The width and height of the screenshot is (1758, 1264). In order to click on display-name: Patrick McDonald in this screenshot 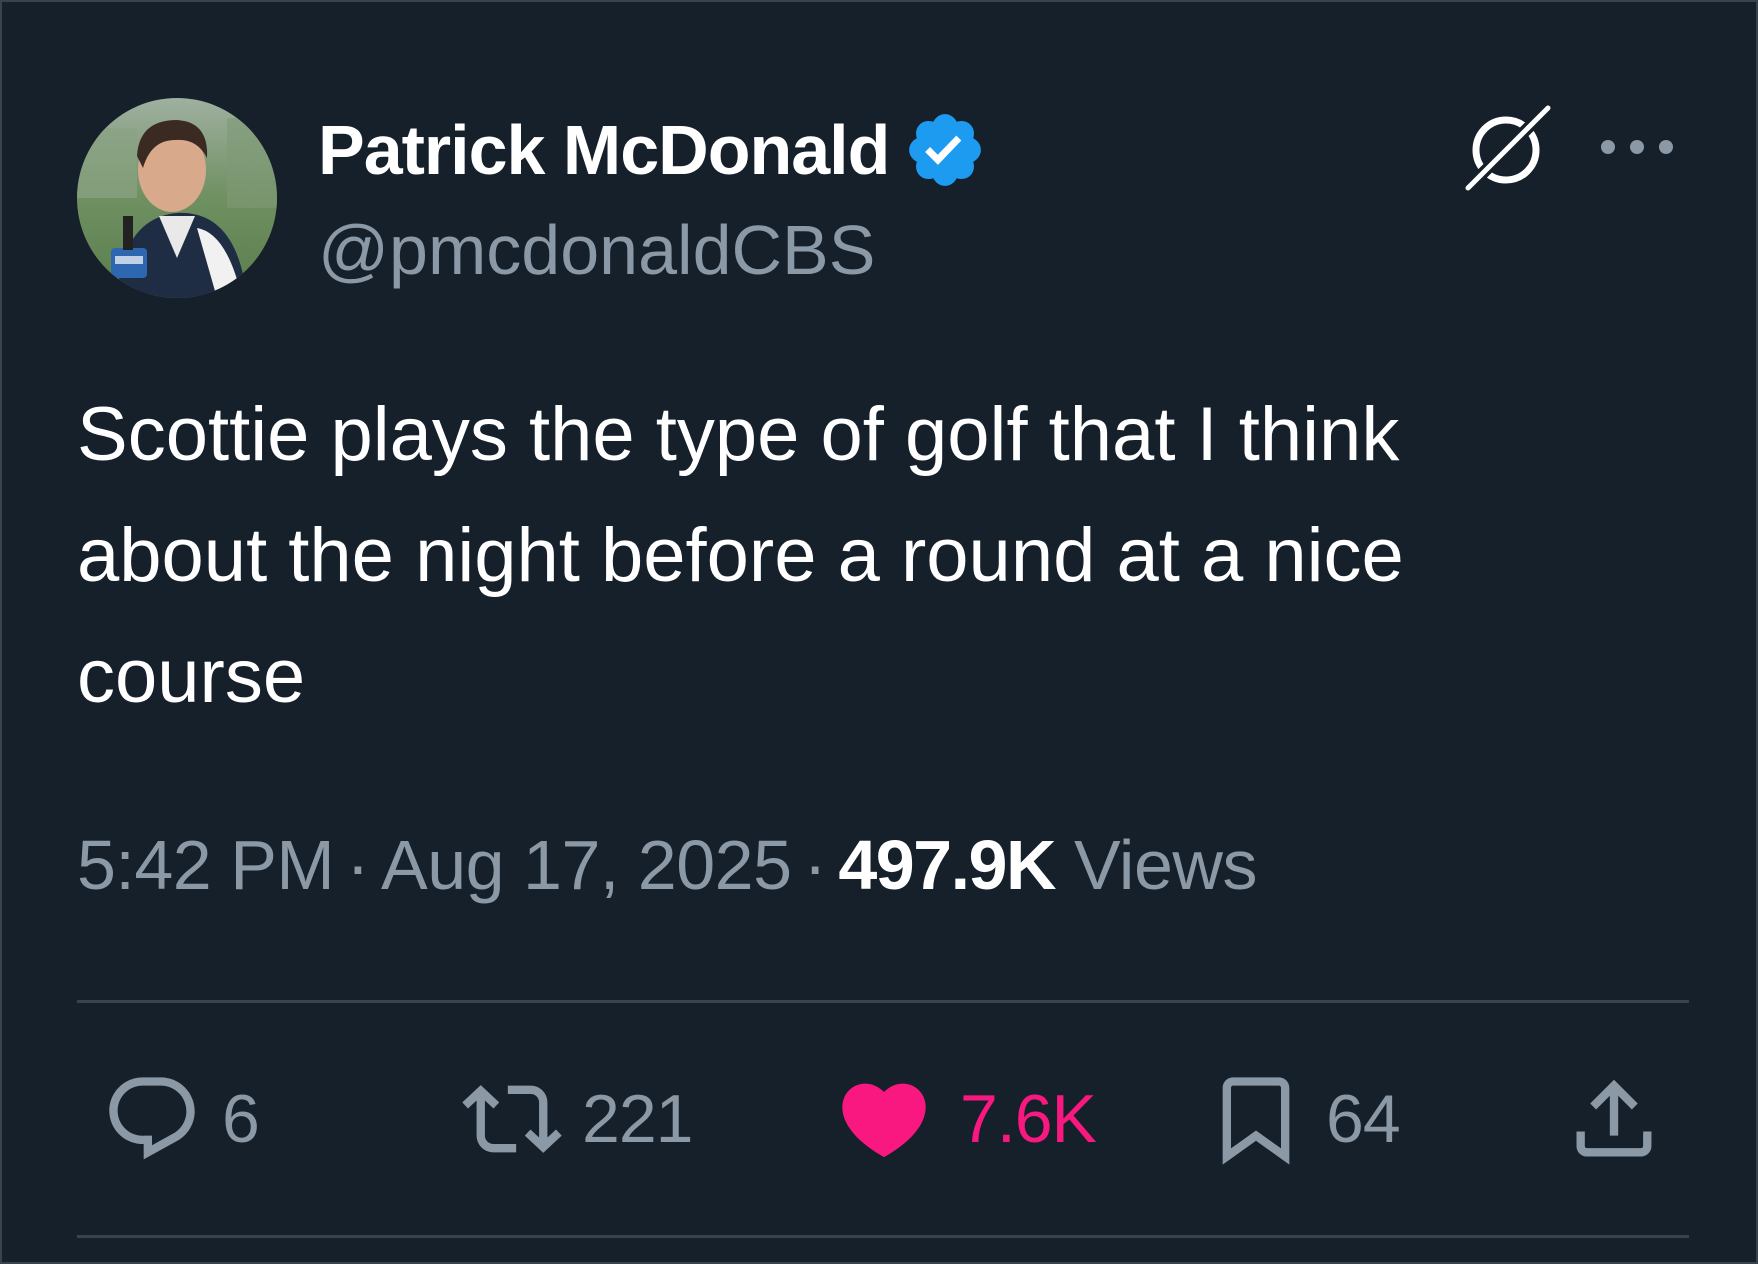, I will do `click(604, 150)`.